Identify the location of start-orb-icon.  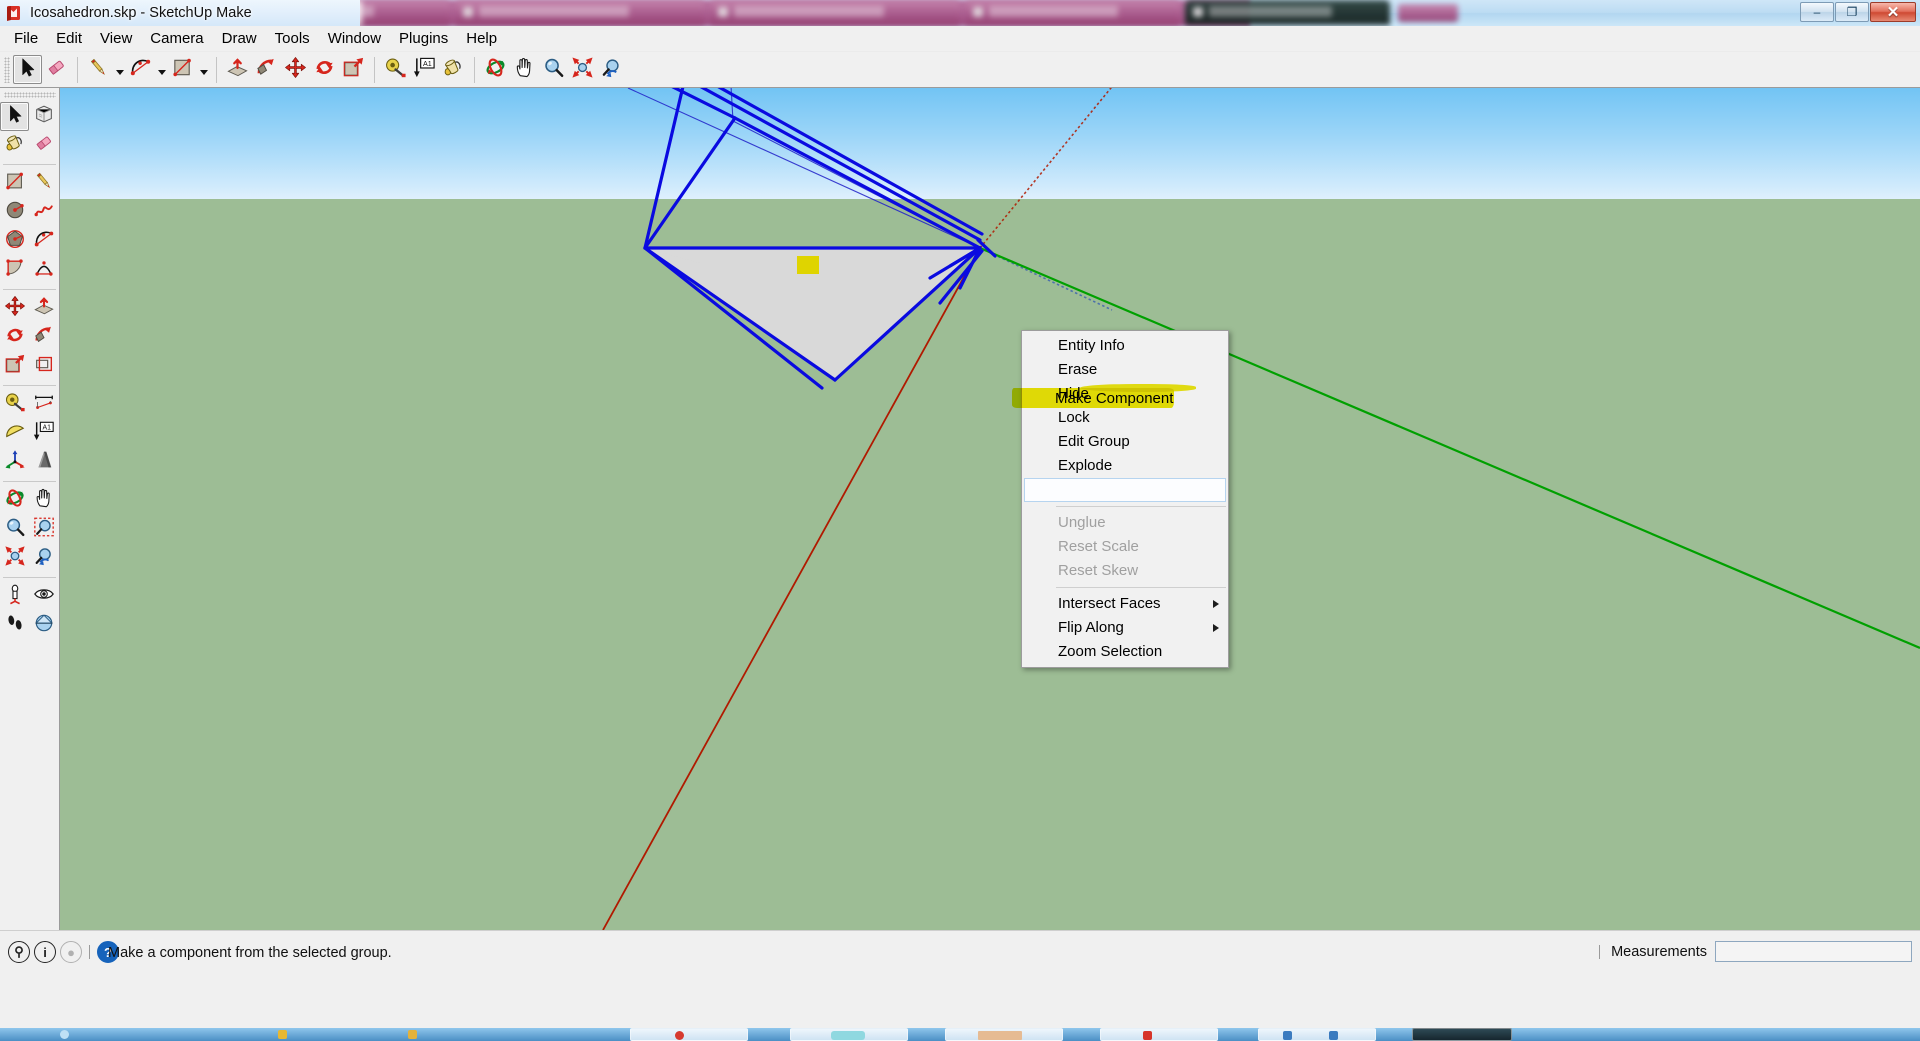
(64, 1034).